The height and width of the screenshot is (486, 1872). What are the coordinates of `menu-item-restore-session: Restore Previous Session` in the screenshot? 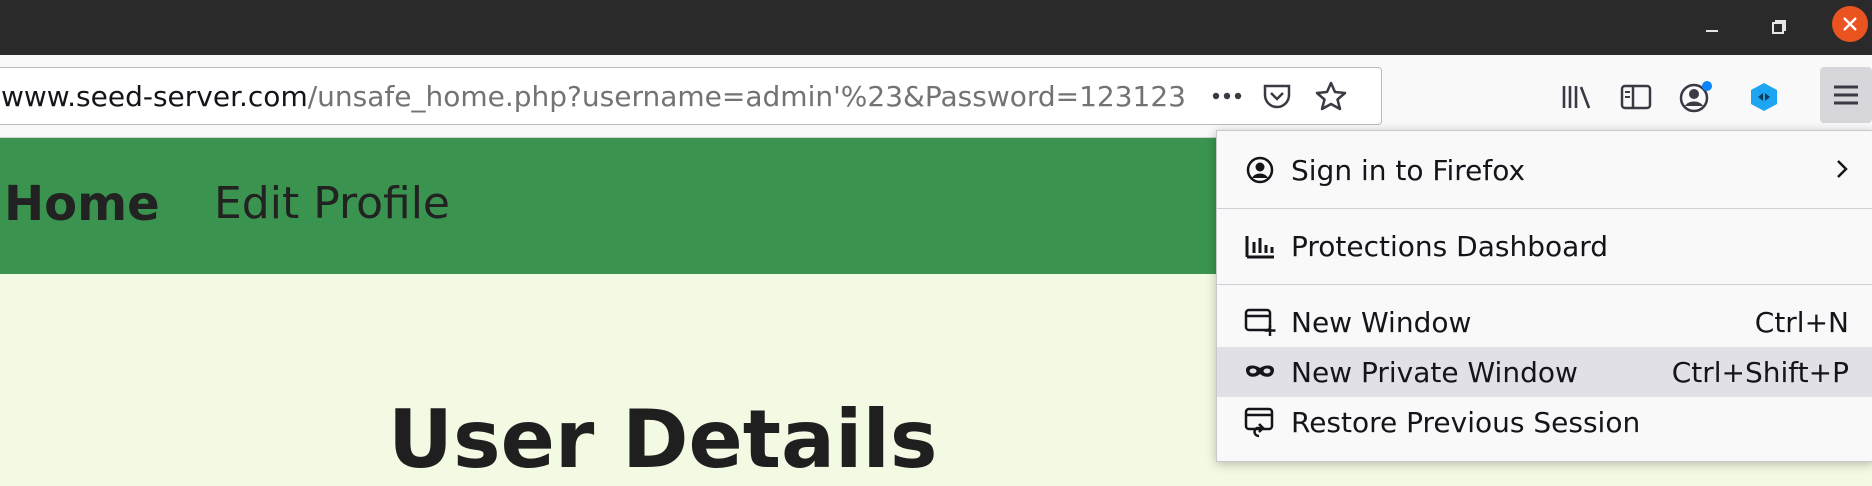 It's located at (1544, 422).